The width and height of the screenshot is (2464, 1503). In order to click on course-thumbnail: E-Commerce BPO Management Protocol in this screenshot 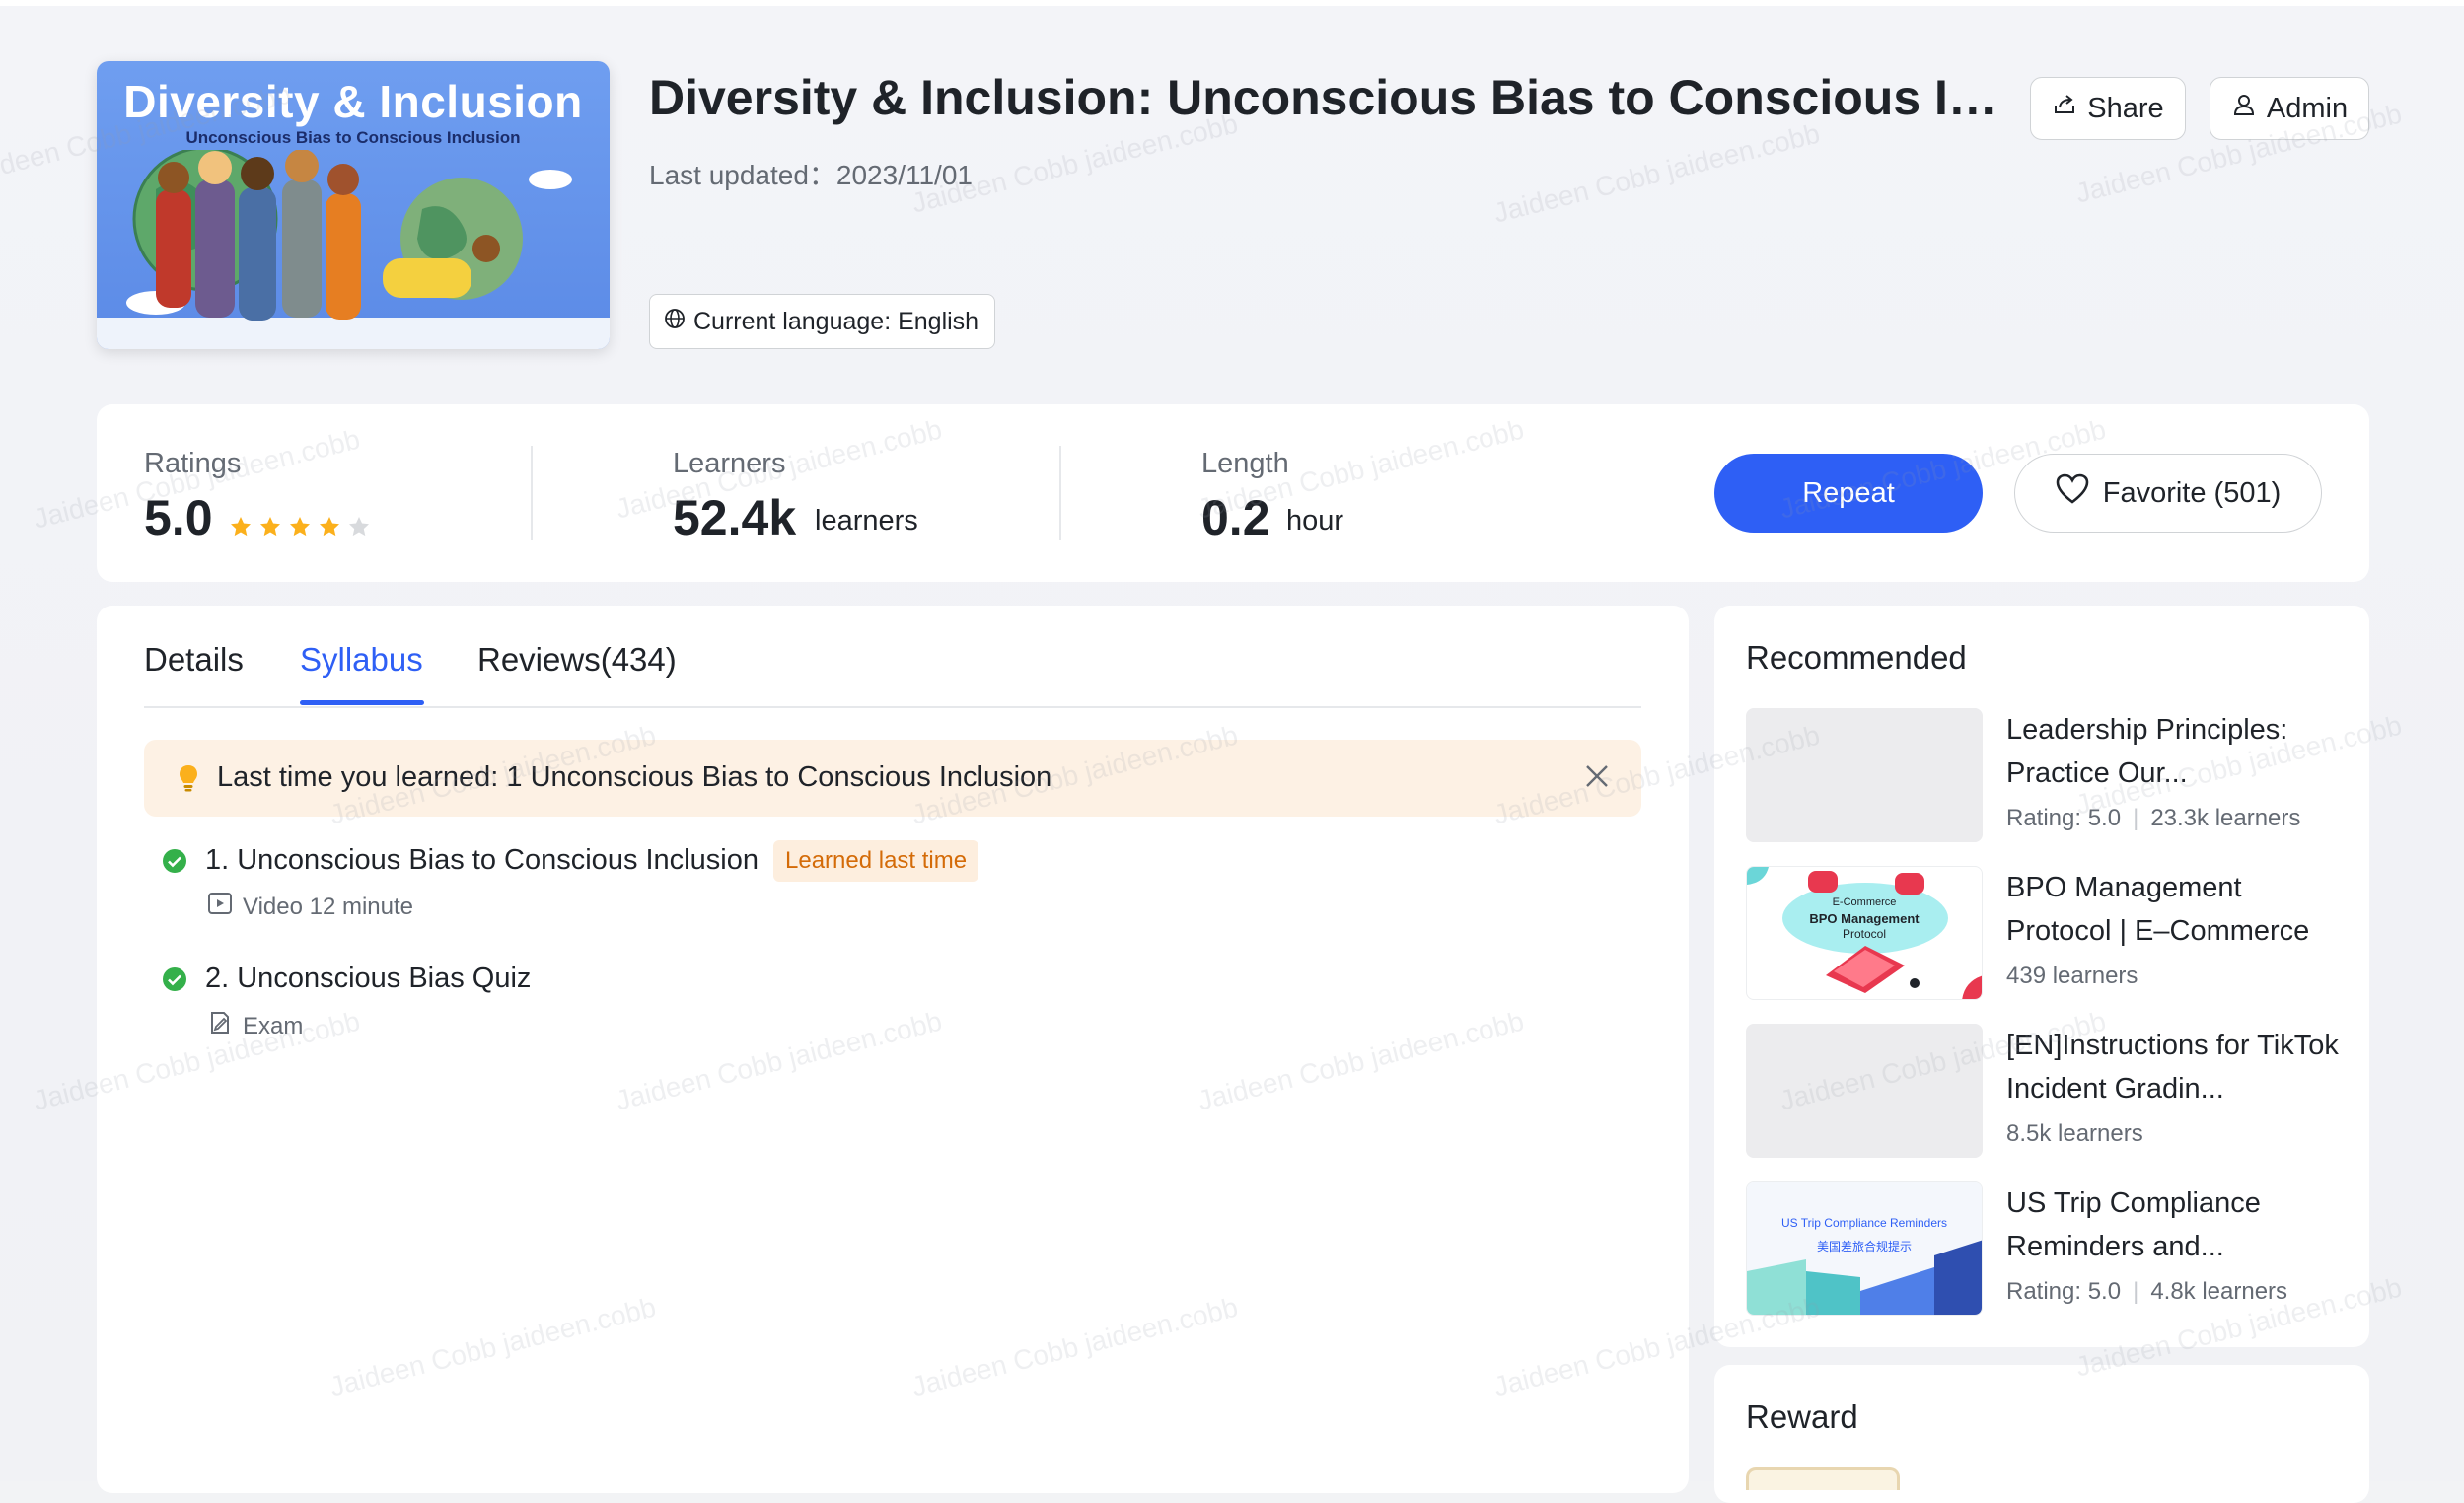, I will do `click(1864, 933)`.